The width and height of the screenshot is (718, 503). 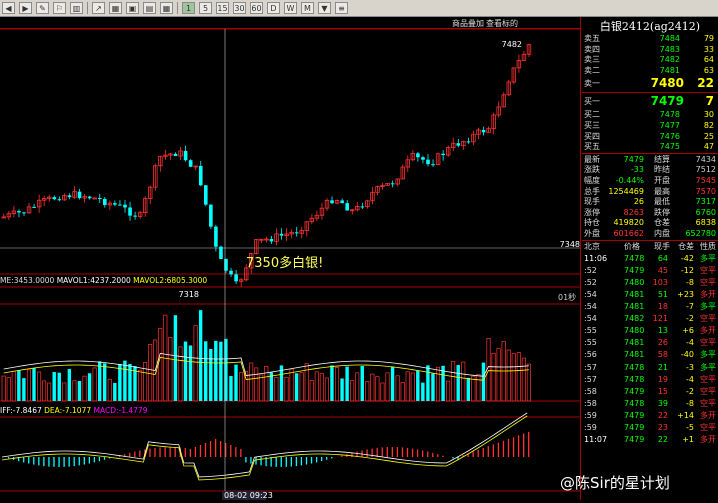 What do you see at coordinates (590, 343) in the screenshot?
I see `tick-time: :55` at bounding box center [590, 343].